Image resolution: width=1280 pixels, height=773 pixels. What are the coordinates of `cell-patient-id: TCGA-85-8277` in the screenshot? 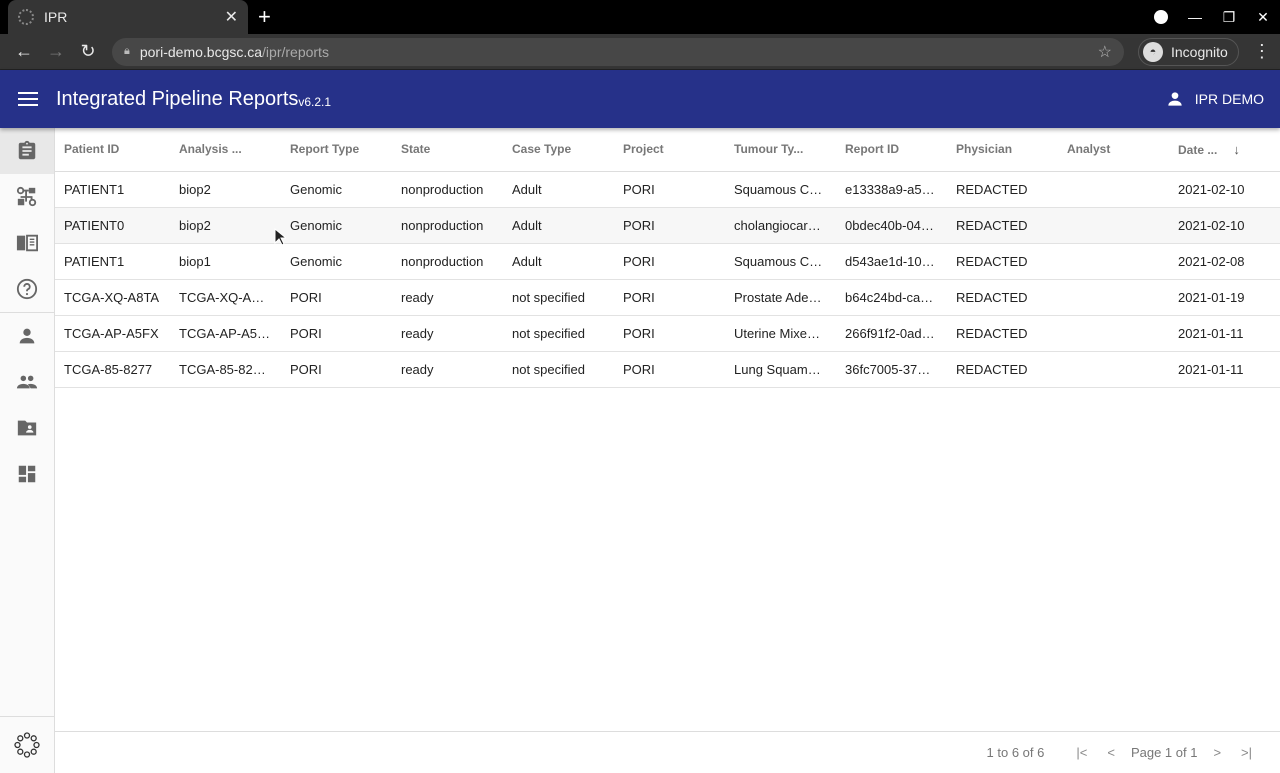 It's located at (112, 369).